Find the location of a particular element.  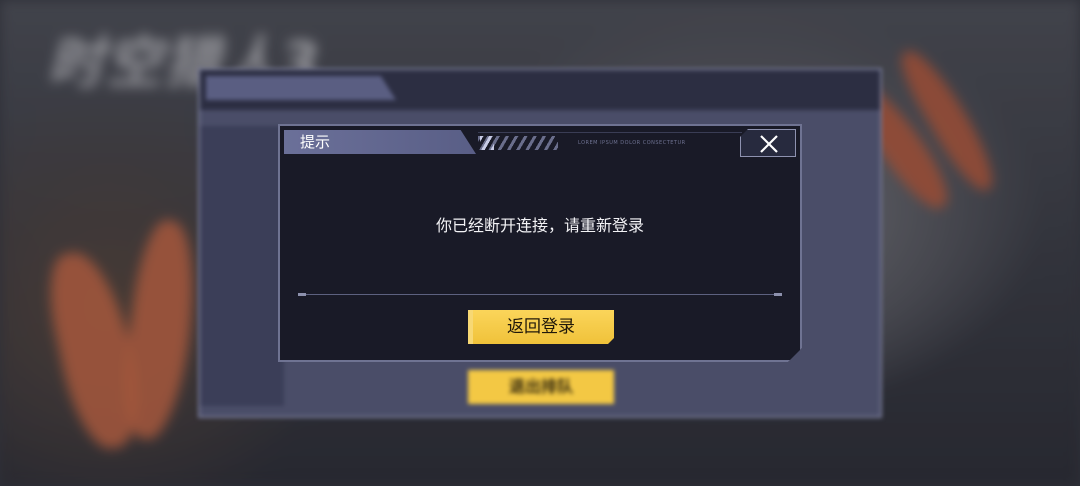

return-to-login-button: 返回登录 is located at coordinates (541, 327).